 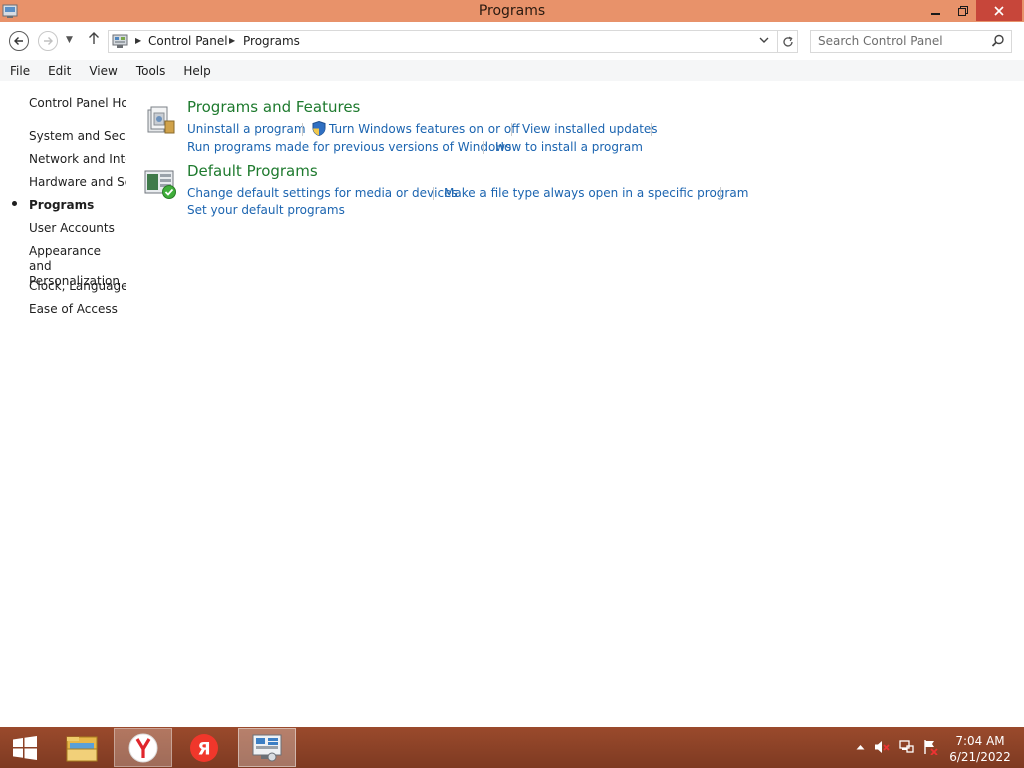 What do you see at coordinates (266, 210) in the screenshot?
I see `set-your-default-programs-link: Set your default programs` at bounding box center [266, 210].